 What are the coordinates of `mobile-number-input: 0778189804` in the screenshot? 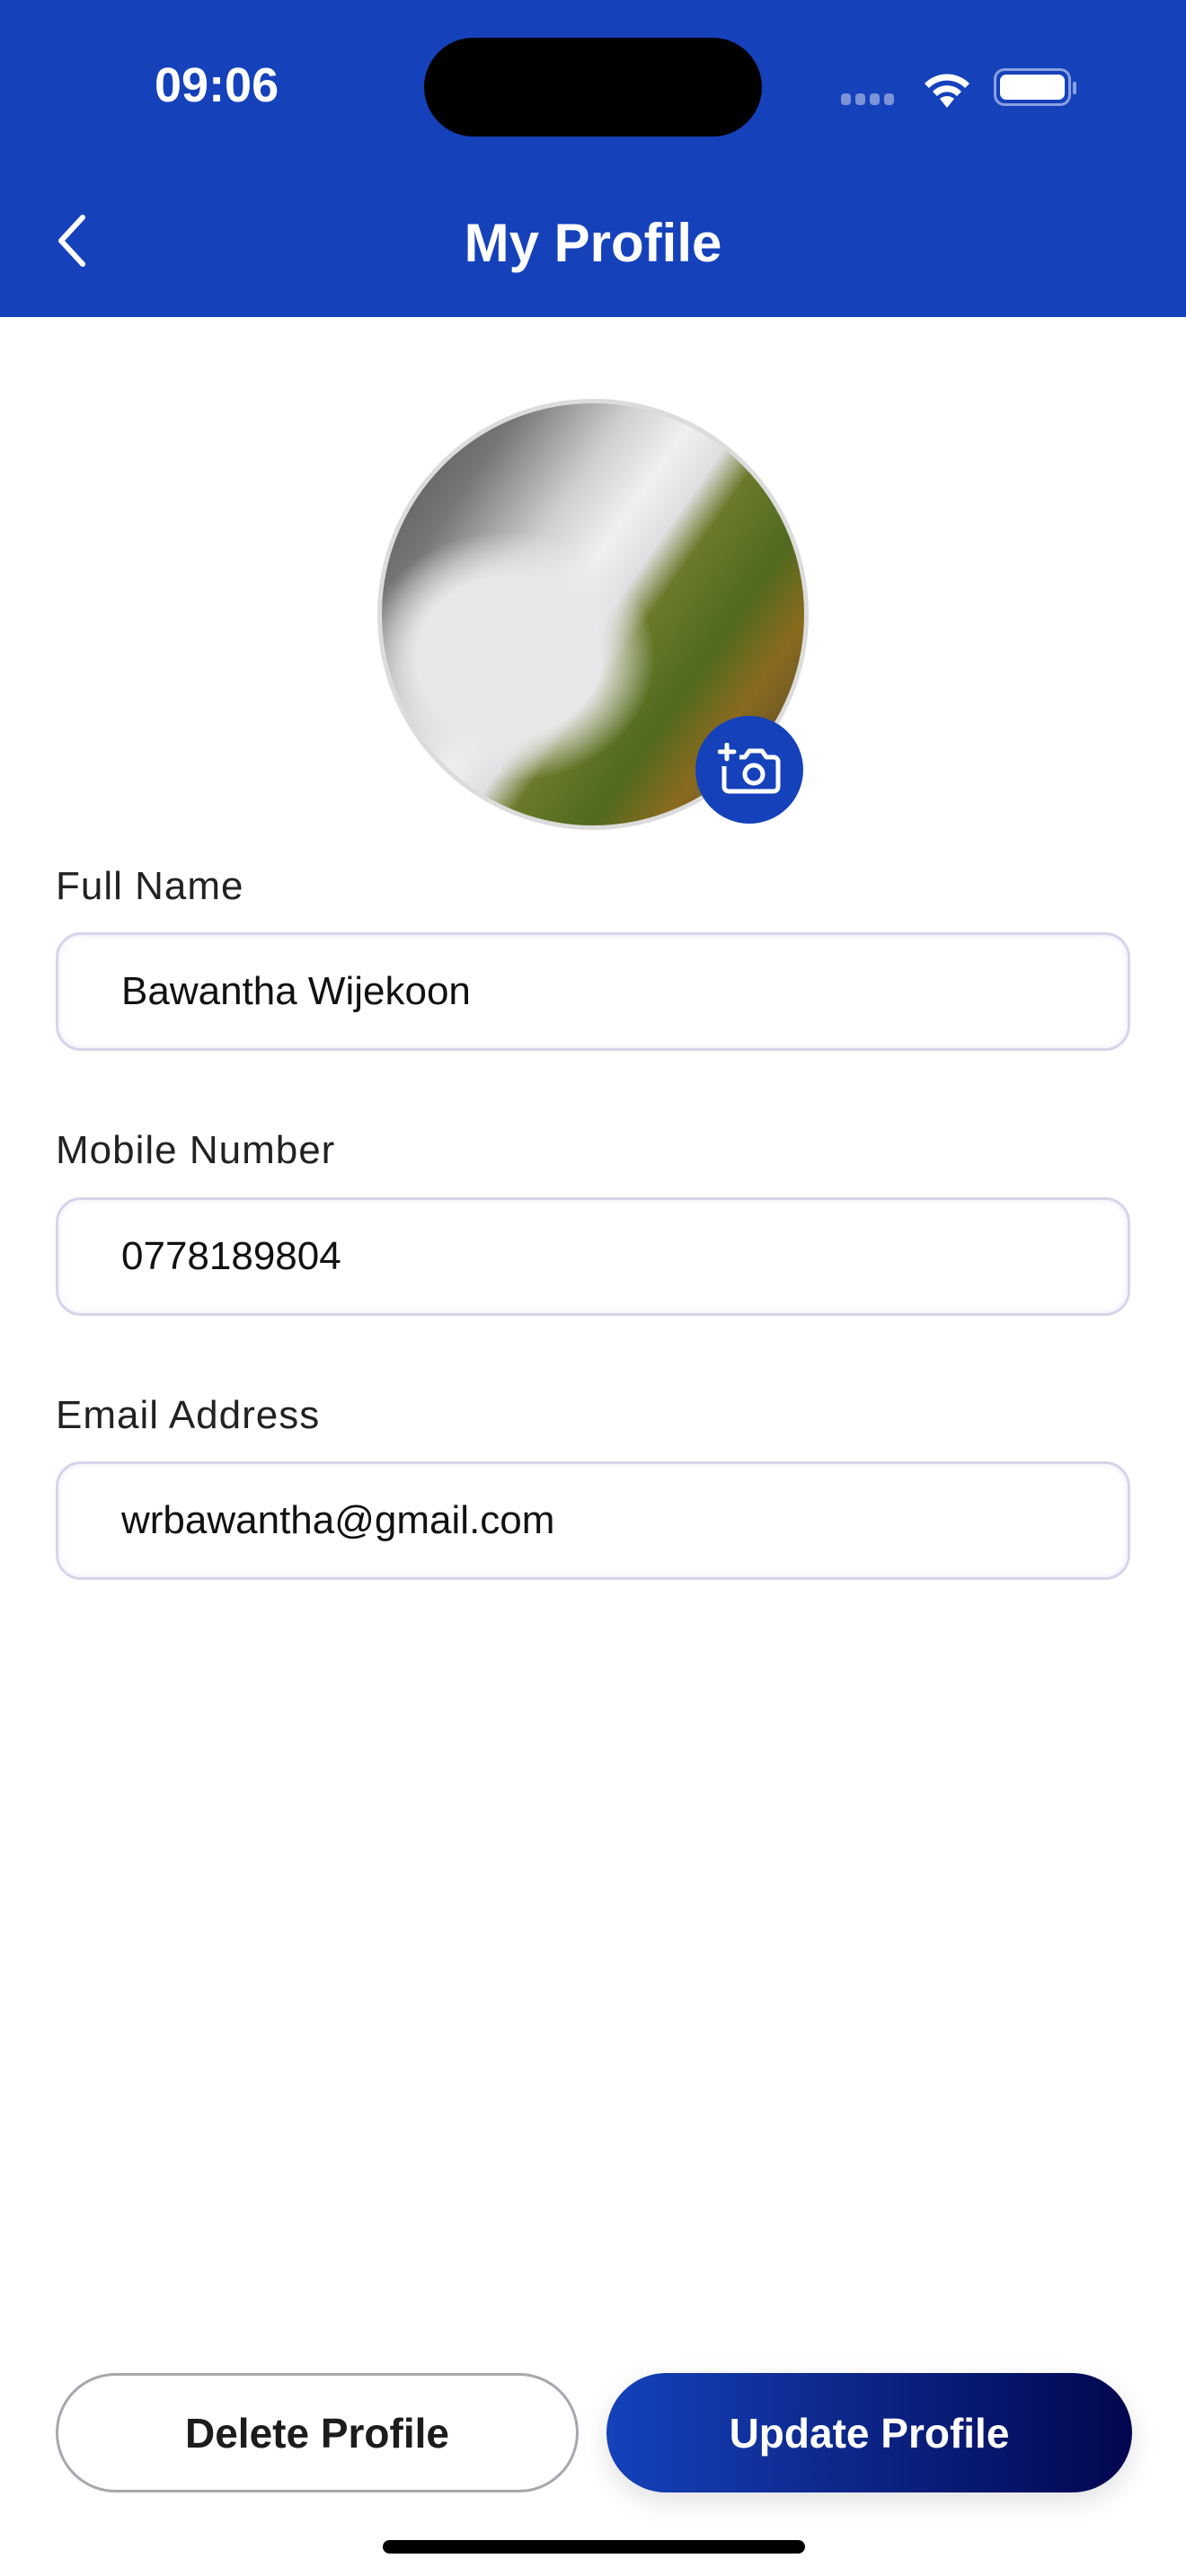 It's located at (593, 1256).